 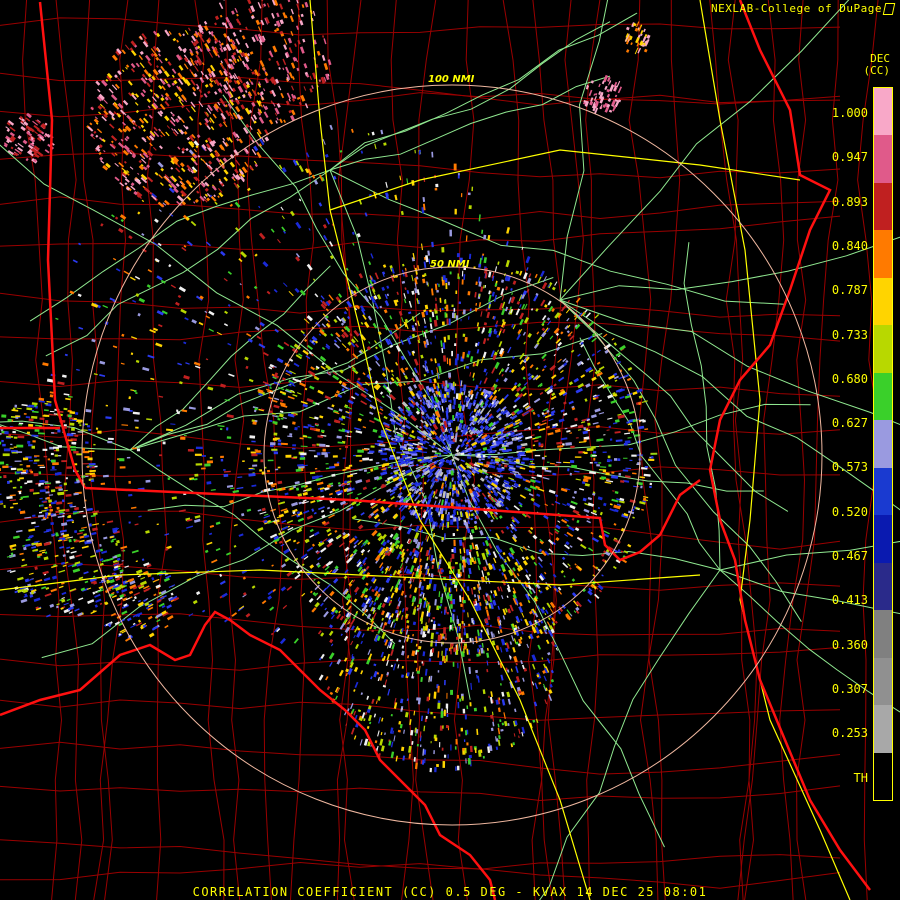 I want to click on color-scale-tick-label: 0.680, so click(x=849, y=378).